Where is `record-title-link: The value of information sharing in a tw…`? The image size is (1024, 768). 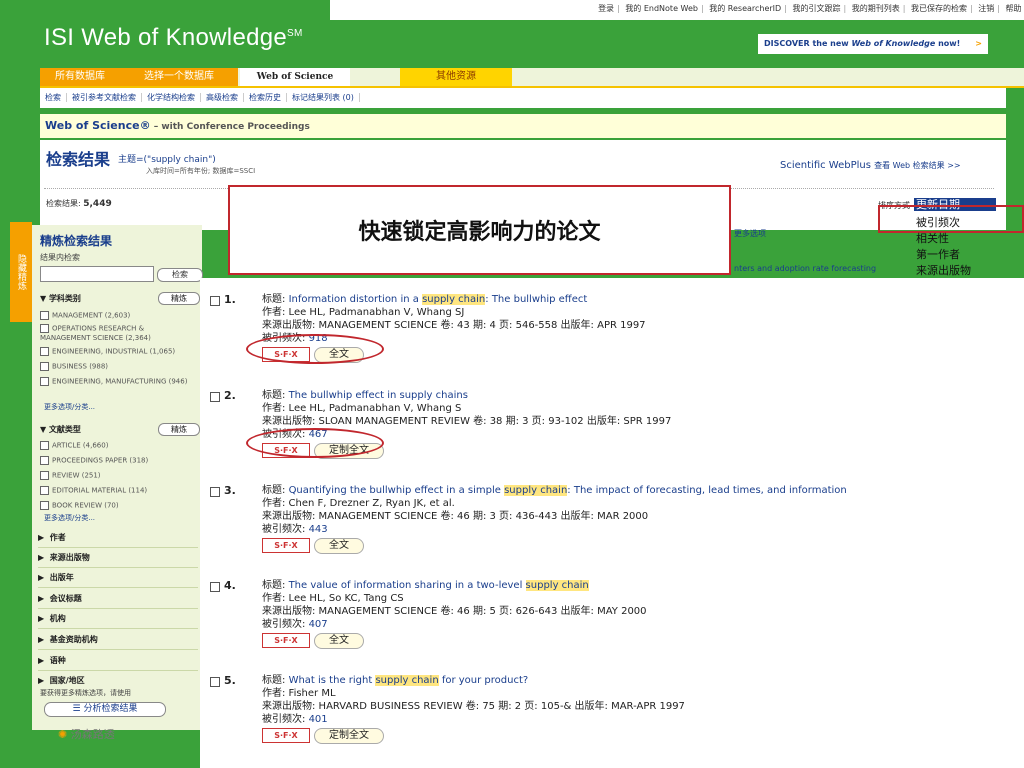 record-title-link: The value of information sharing in a tw… is located at coordinates (439, 585).